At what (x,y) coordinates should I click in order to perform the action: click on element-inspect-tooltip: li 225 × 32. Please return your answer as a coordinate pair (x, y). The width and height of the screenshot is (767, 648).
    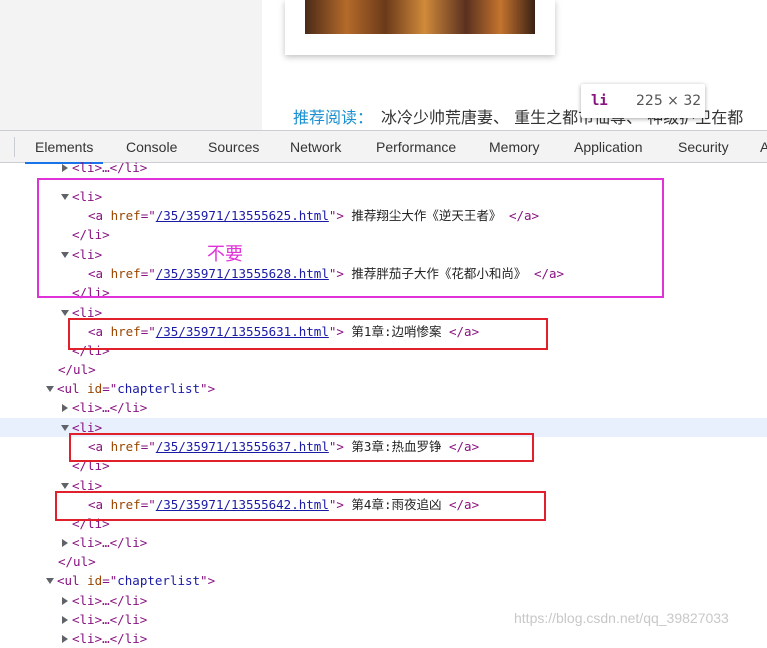
    Looking at the image, I should click on (643, 101).